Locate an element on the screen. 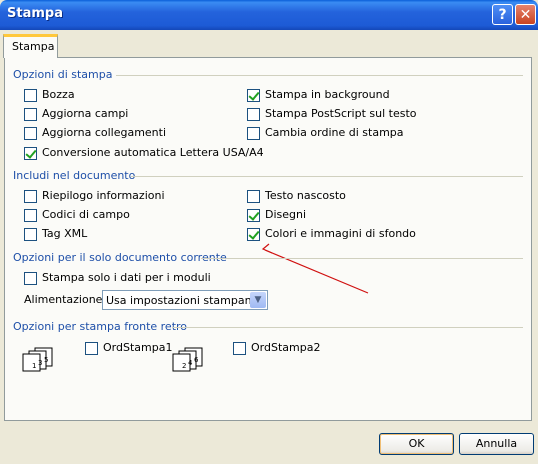  duplex-icon-digit: 2 is located at coordinates (184, 366).